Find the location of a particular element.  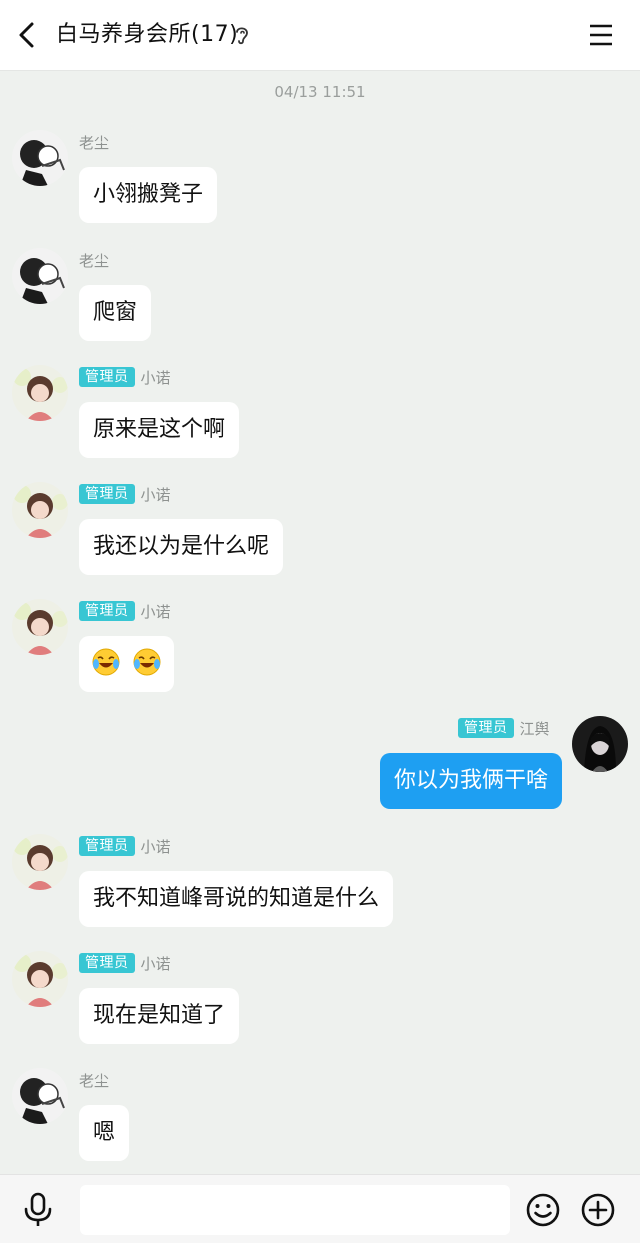

message-row: 老尘 小翎搬凳子 is located at coordinates (320, 180).